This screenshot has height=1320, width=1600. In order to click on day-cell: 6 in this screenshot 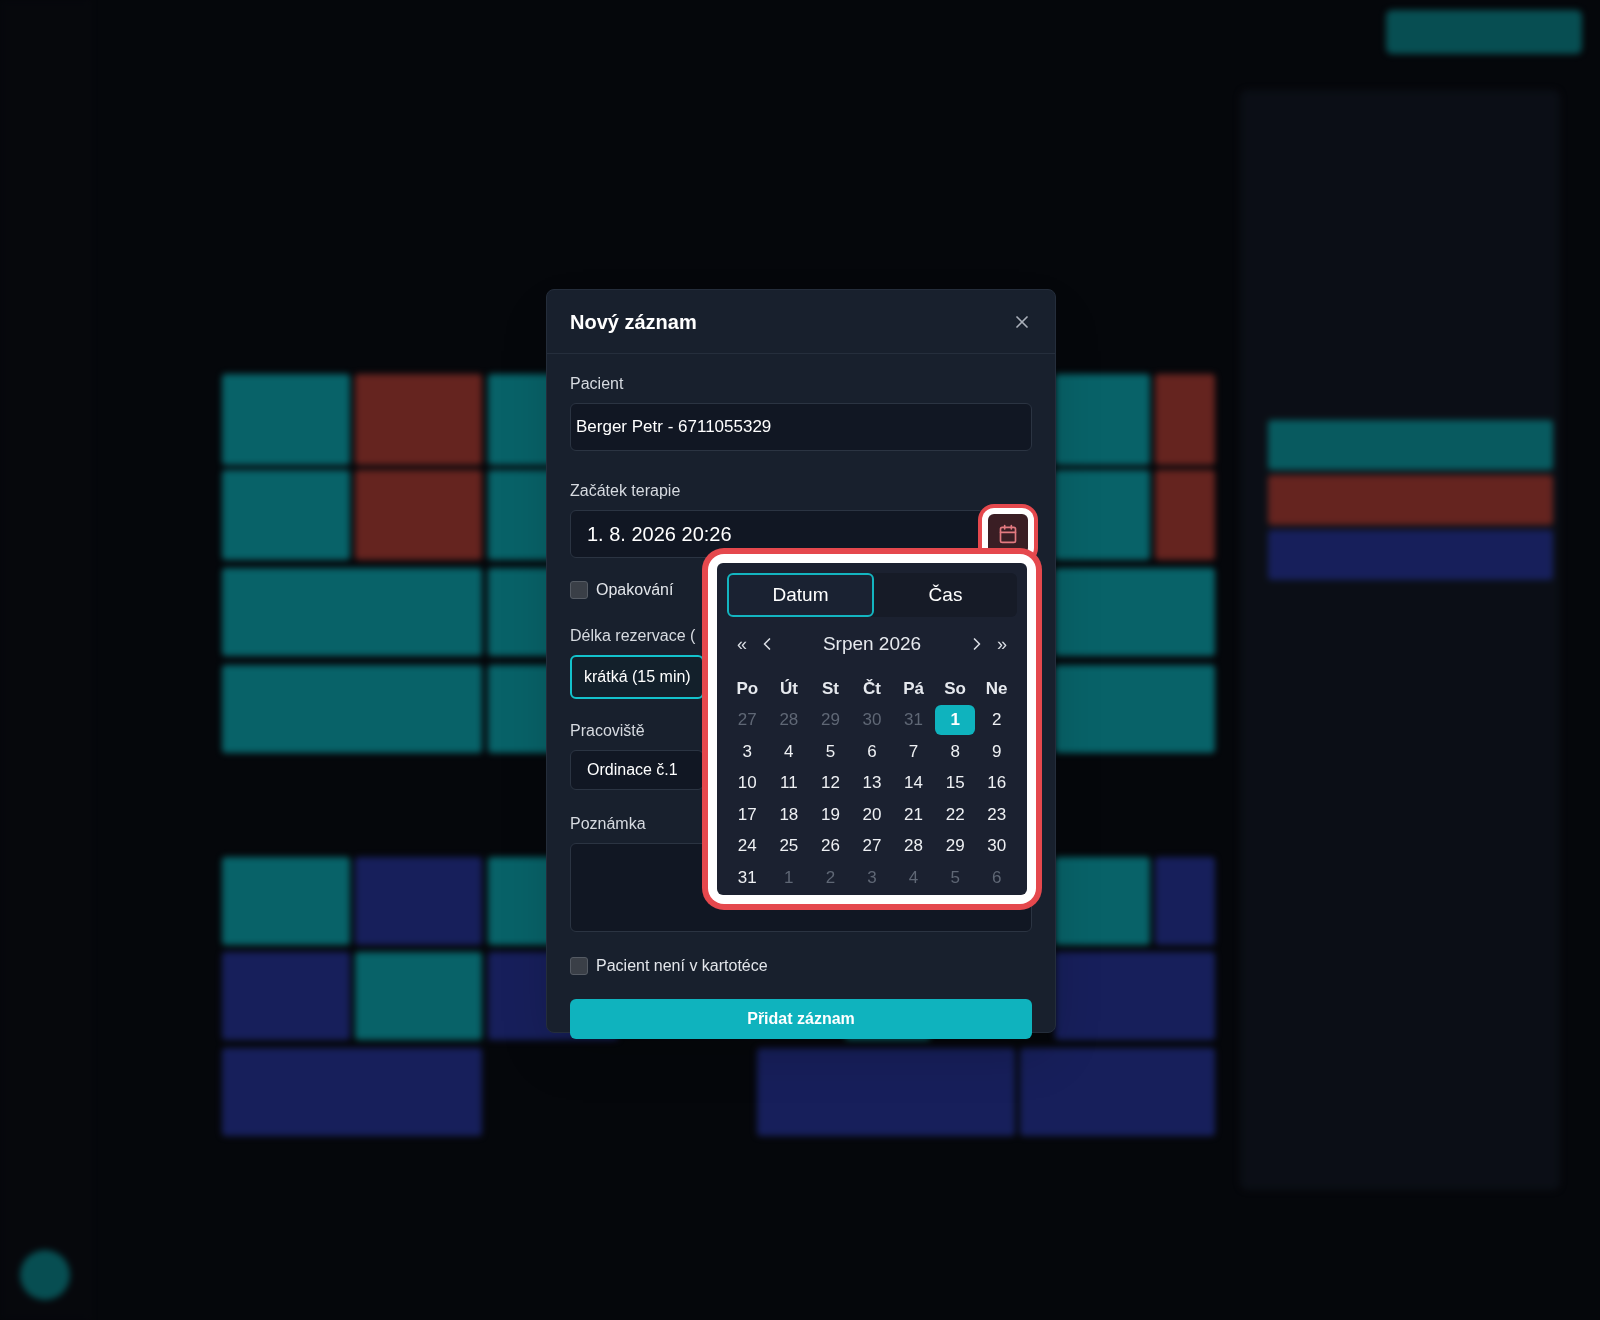, I will do `click(872, 751)`.